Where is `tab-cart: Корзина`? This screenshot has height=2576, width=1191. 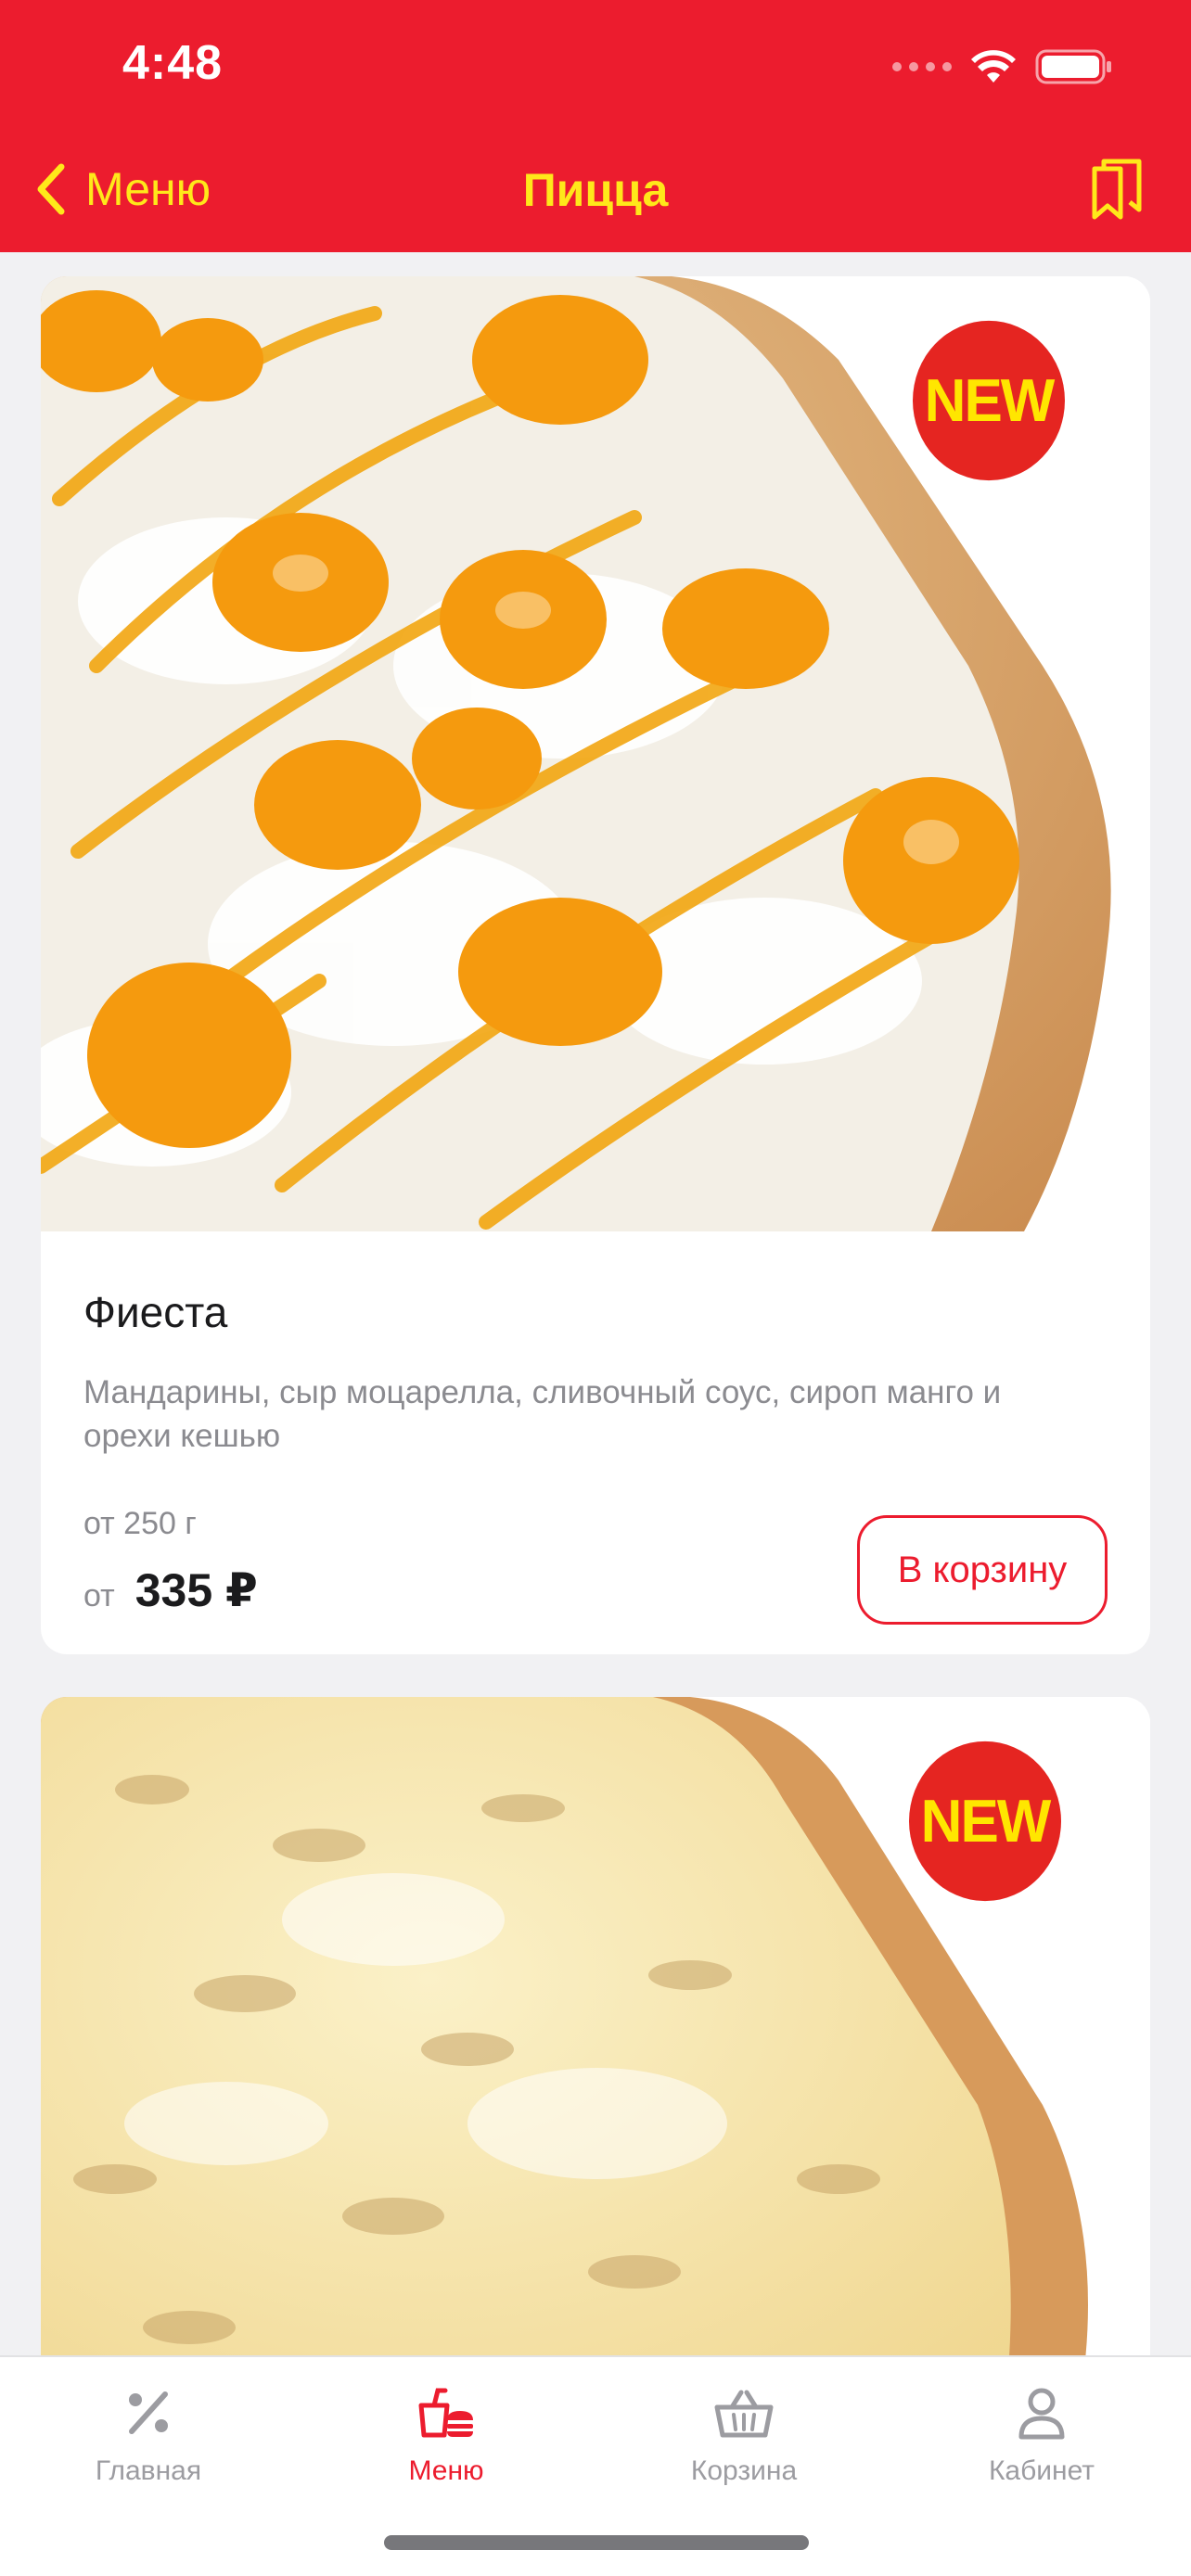 tab-cart: Корзина is located at coordinates (743, 2436).